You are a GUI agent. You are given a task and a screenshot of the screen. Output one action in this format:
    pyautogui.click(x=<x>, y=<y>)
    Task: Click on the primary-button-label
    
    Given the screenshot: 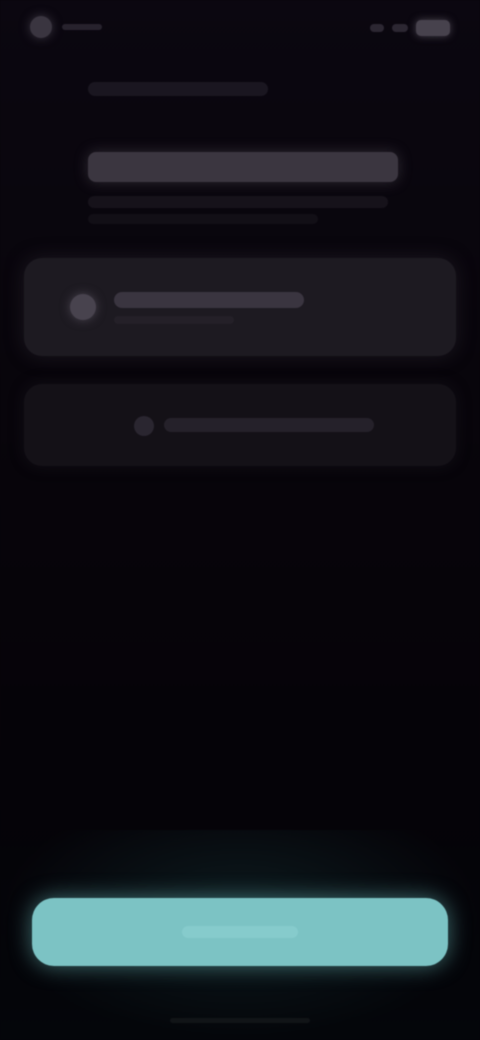 What is the action you would take?
    pyautogui.click(x=240, y=932)
    